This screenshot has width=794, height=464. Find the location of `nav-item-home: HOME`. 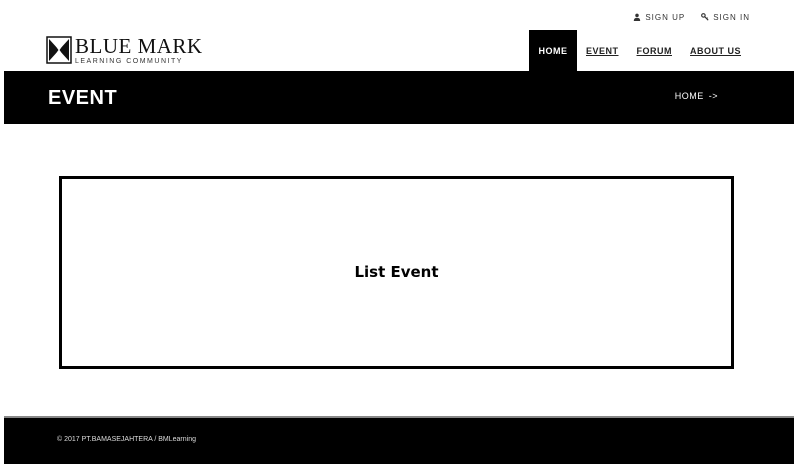

nav-item-home: HOME is located at coordinates (552, 50).